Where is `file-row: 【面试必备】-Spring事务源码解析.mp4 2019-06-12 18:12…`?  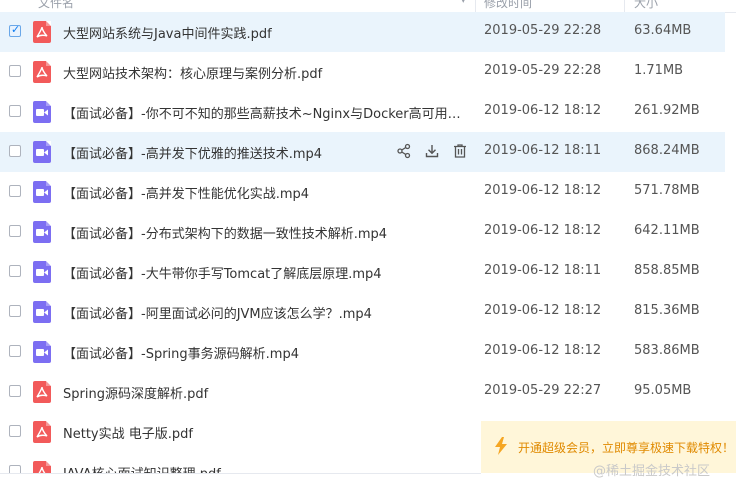
file-row: 【面试必备】-Spring事务源码解析.mp4 2019-06-12 18:12… is located at coordinates (362, 352).